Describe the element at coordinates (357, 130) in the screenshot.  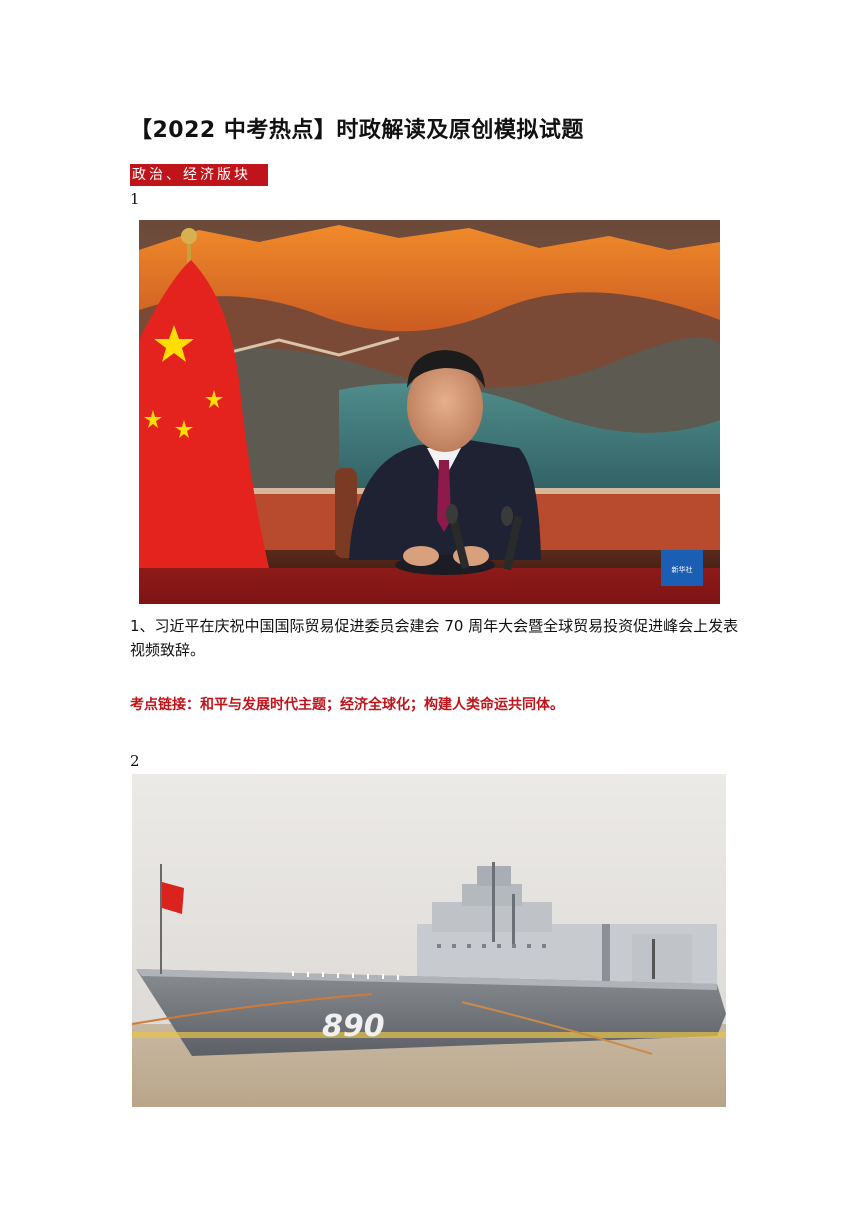
I see `document-title: 【2022 中考热点】时政解读及原创模拟试题` at that location.